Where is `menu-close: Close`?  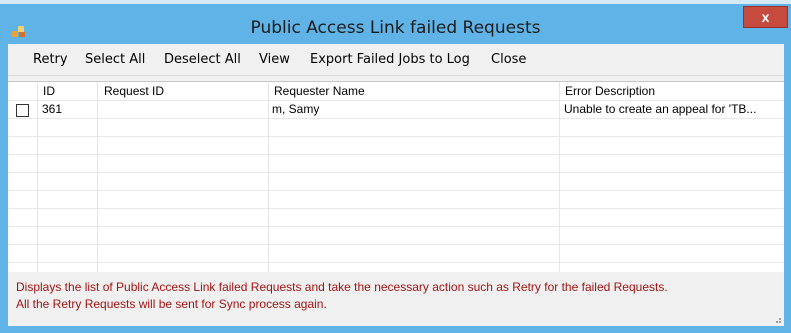
menu-close: Close is located at coordinates (508, 59).